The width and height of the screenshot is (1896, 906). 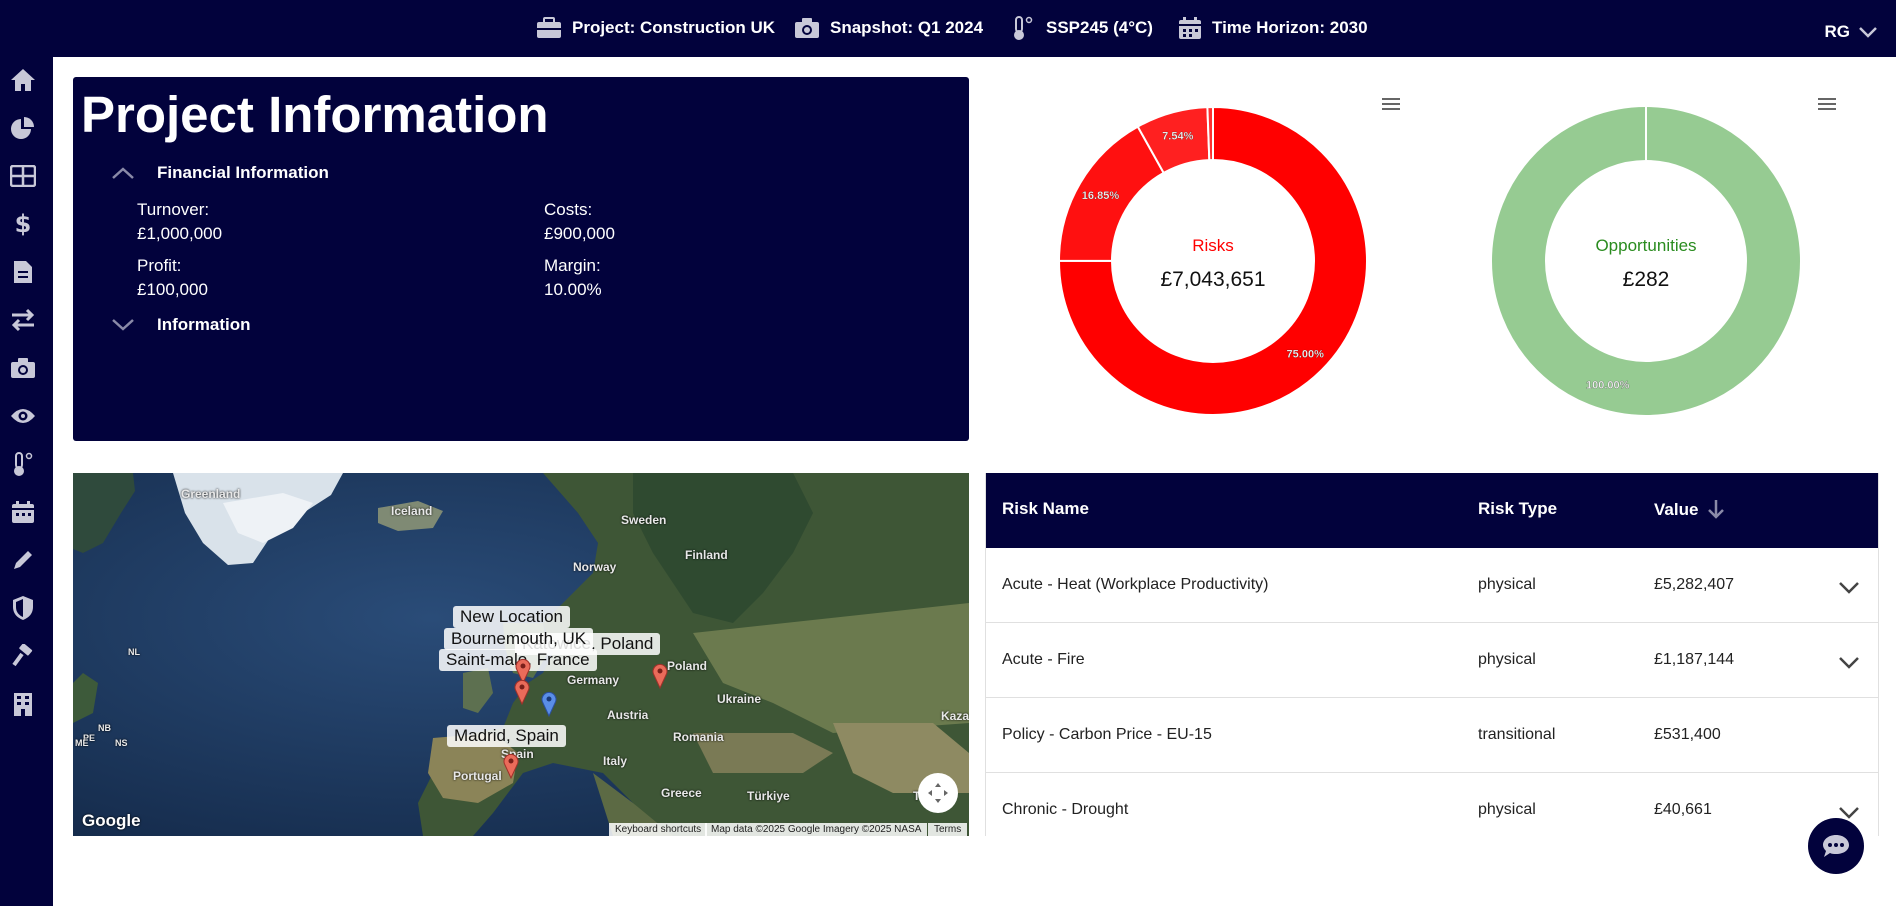 I want to click on risk-value-cell: £5,282,407, so click(x=1694, y=584).